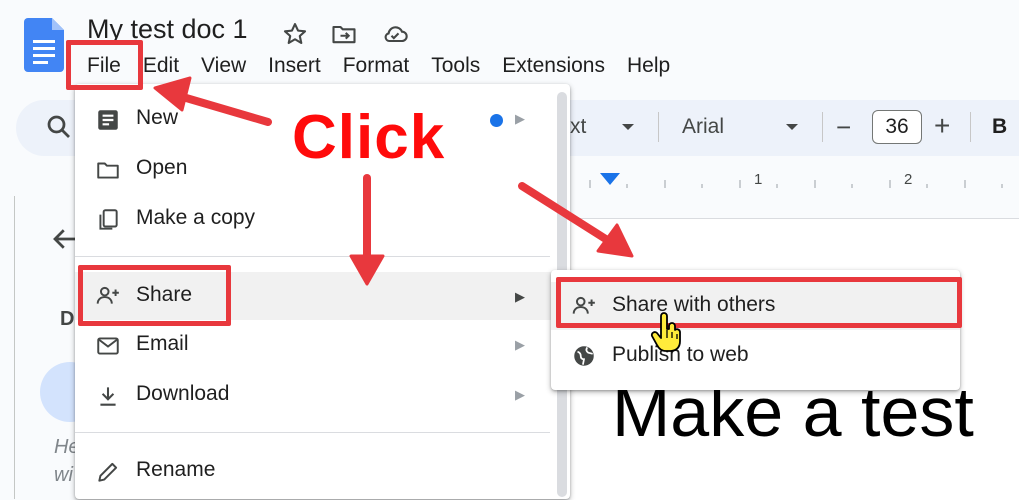  Describe the element at coordinates (63, 475) in the screenshot. I see `outline-hint: wi` at that location.